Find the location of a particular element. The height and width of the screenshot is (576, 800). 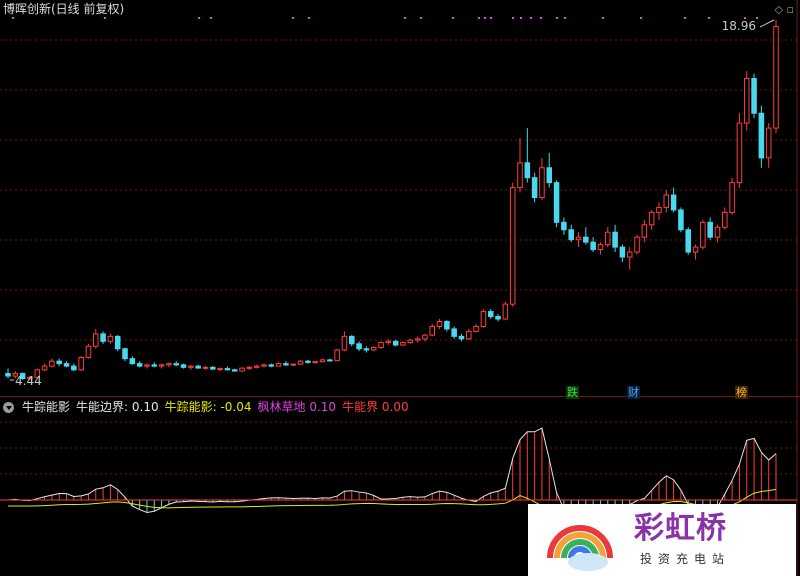

low-price-label: 4.44 is located at coordinates (28, 381).